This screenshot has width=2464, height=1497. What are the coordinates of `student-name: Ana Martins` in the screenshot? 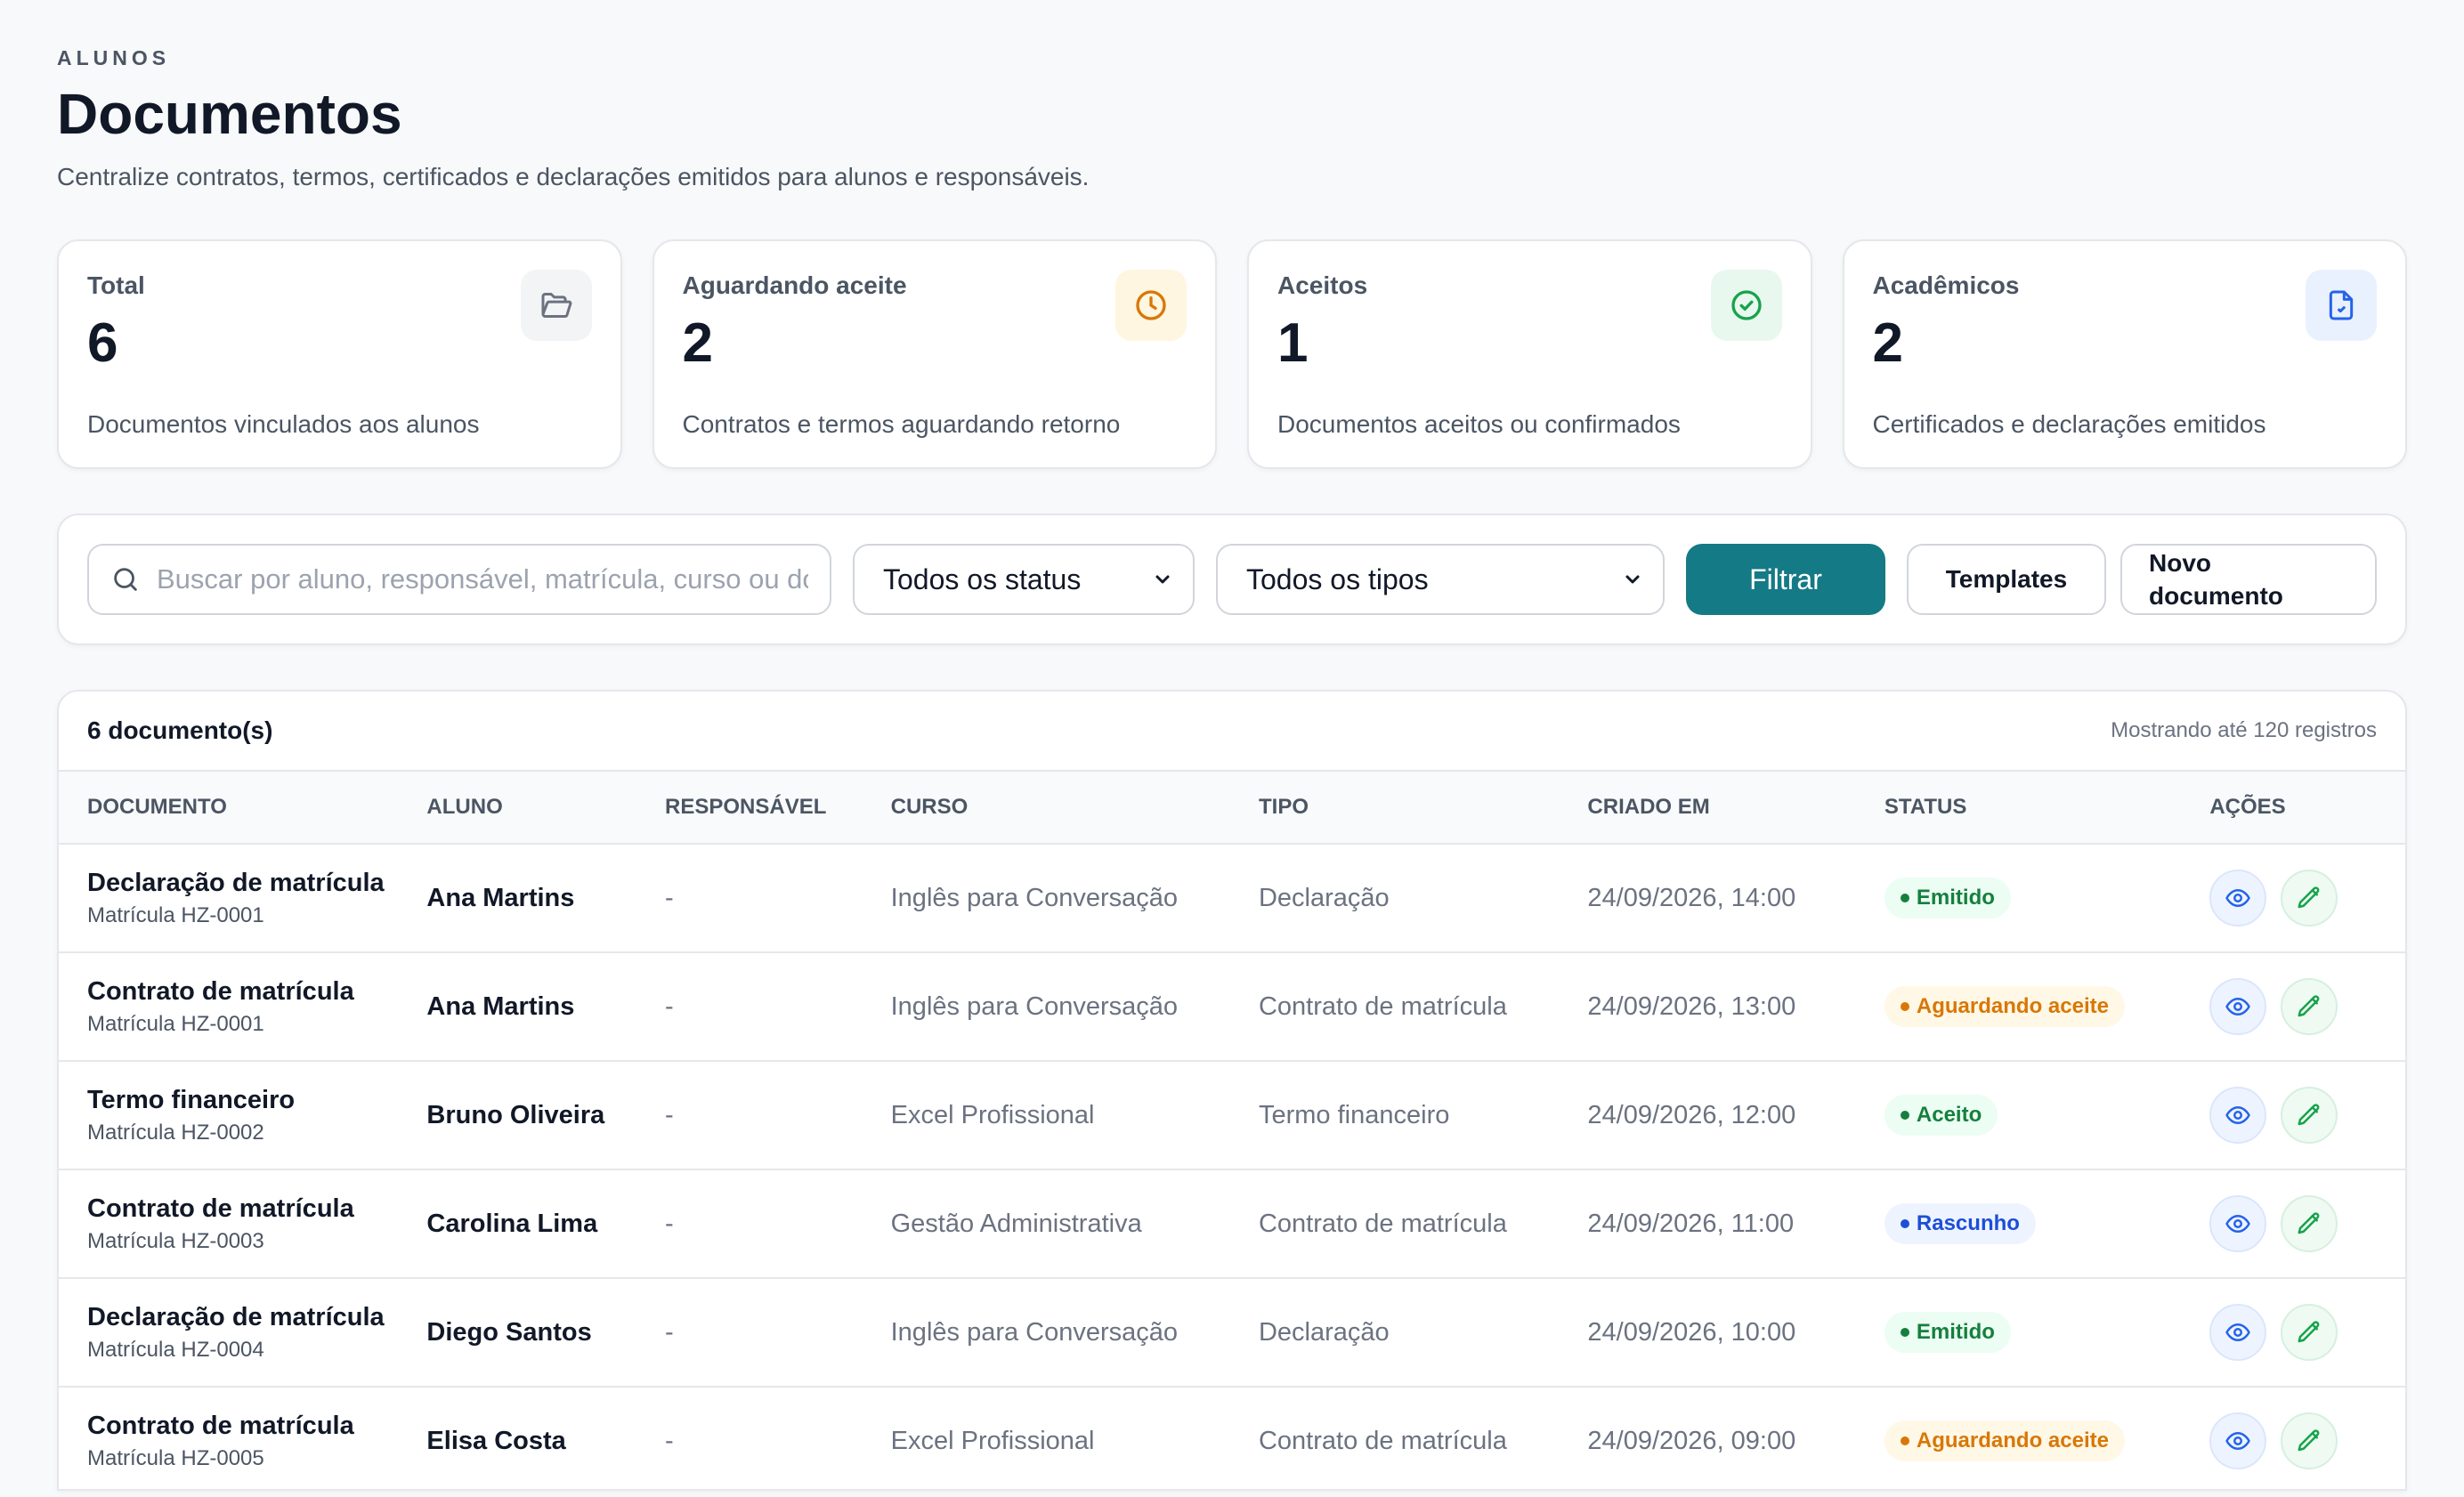 It's located at (500, 1006).